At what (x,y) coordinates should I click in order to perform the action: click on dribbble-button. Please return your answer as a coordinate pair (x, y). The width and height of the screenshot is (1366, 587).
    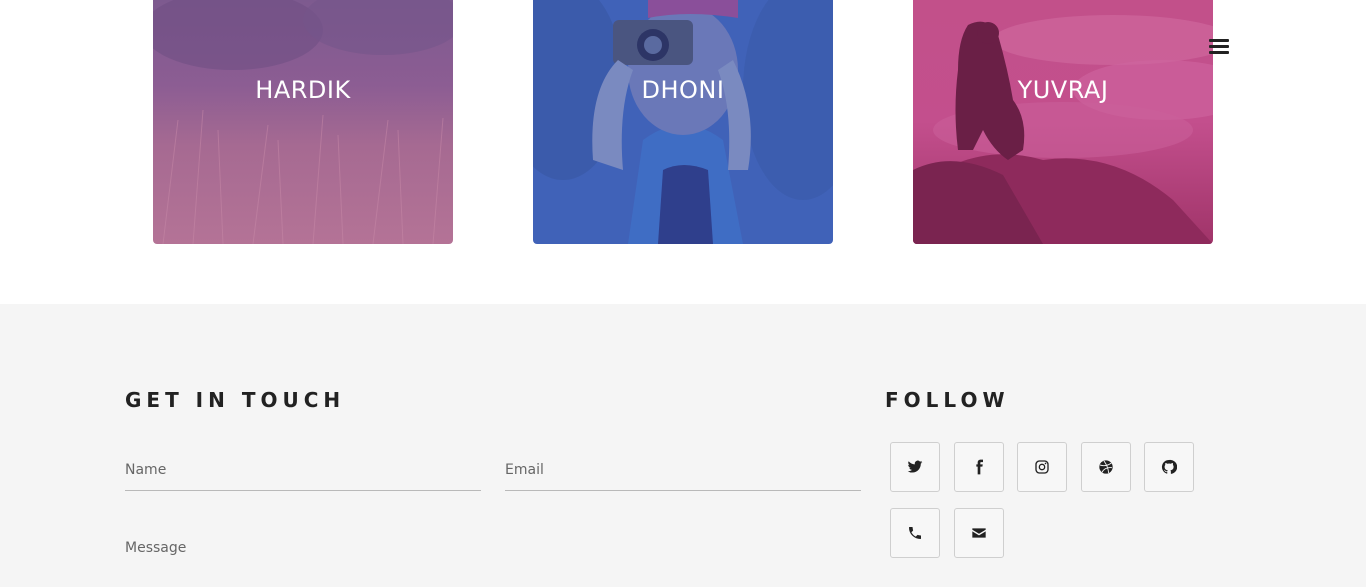
    Looking at the image, I should click on (1106, 467).